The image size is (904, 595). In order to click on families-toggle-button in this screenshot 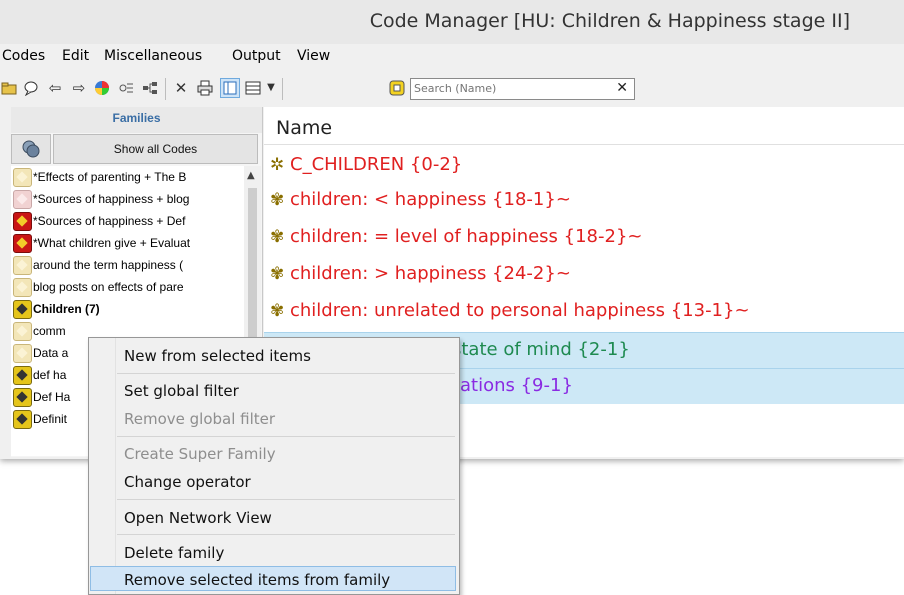, I will do `click(31, 149)`.